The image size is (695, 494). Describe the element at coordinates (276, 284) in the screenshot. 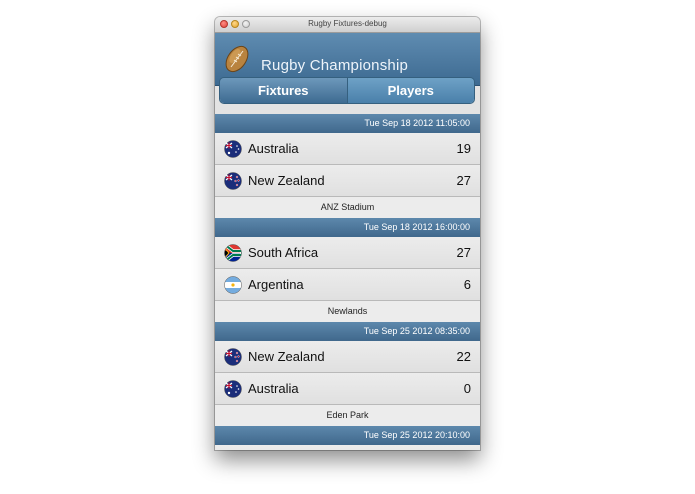

I see `team-name: Argentina` at that location.